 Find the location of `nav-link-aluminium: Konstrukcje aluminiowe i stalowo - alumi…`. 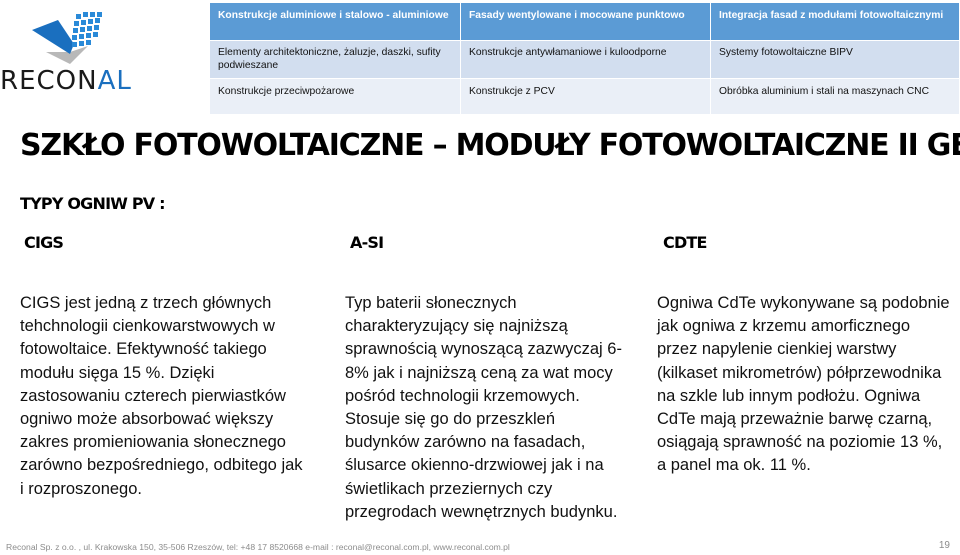

nav-link-aluminium: Konstrukcje aluminiowe i stalowo - alumi… is located at coordinates (335, 22).